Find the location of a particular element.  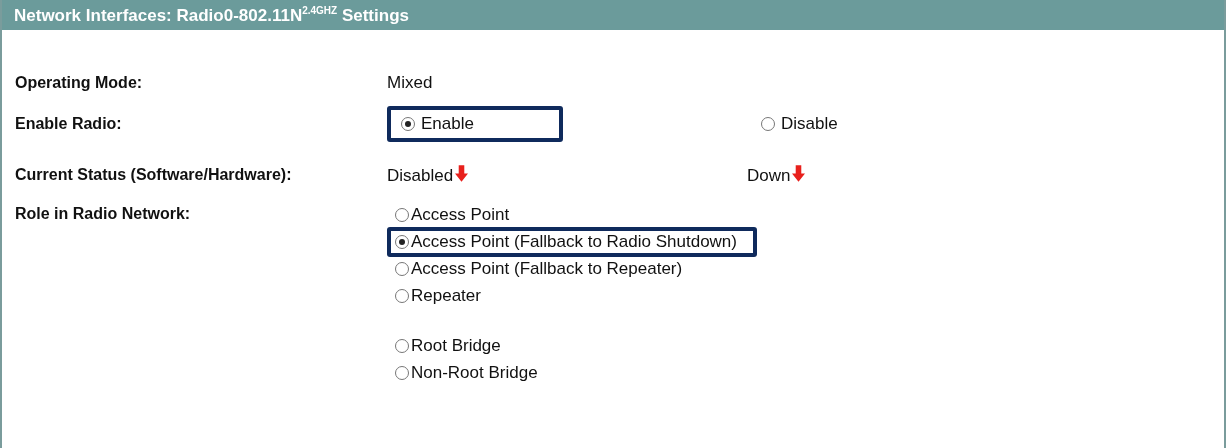

option-label: Root Bridge is located at coordinates (456, 346).